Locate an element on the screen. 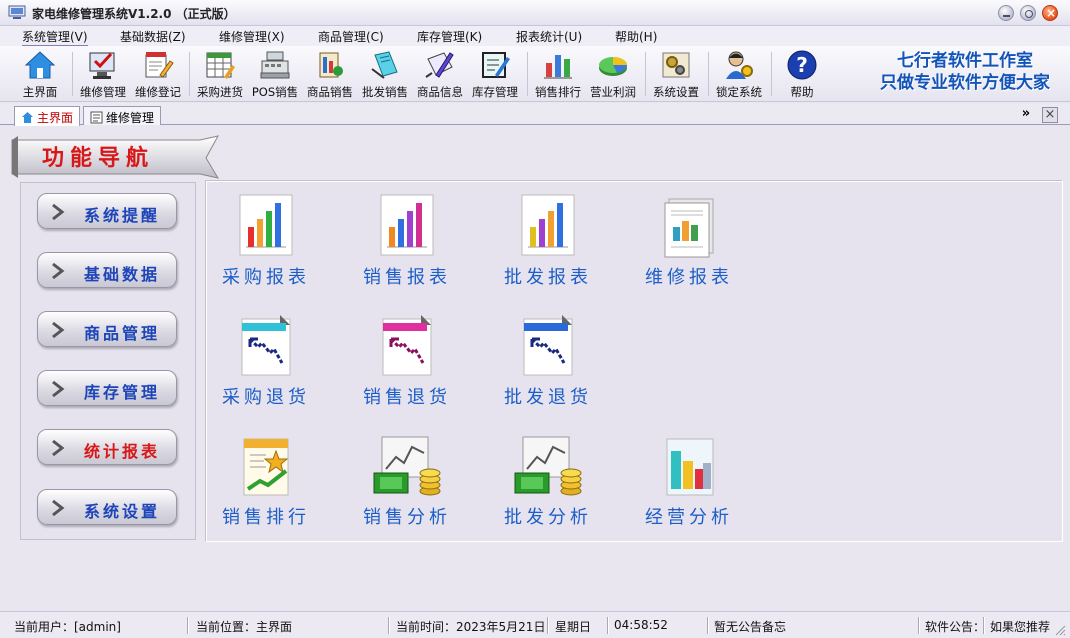 This screenshot has width=1070, height=638. sales-report-item: 销售报表 is located at coordinates (407, 248).